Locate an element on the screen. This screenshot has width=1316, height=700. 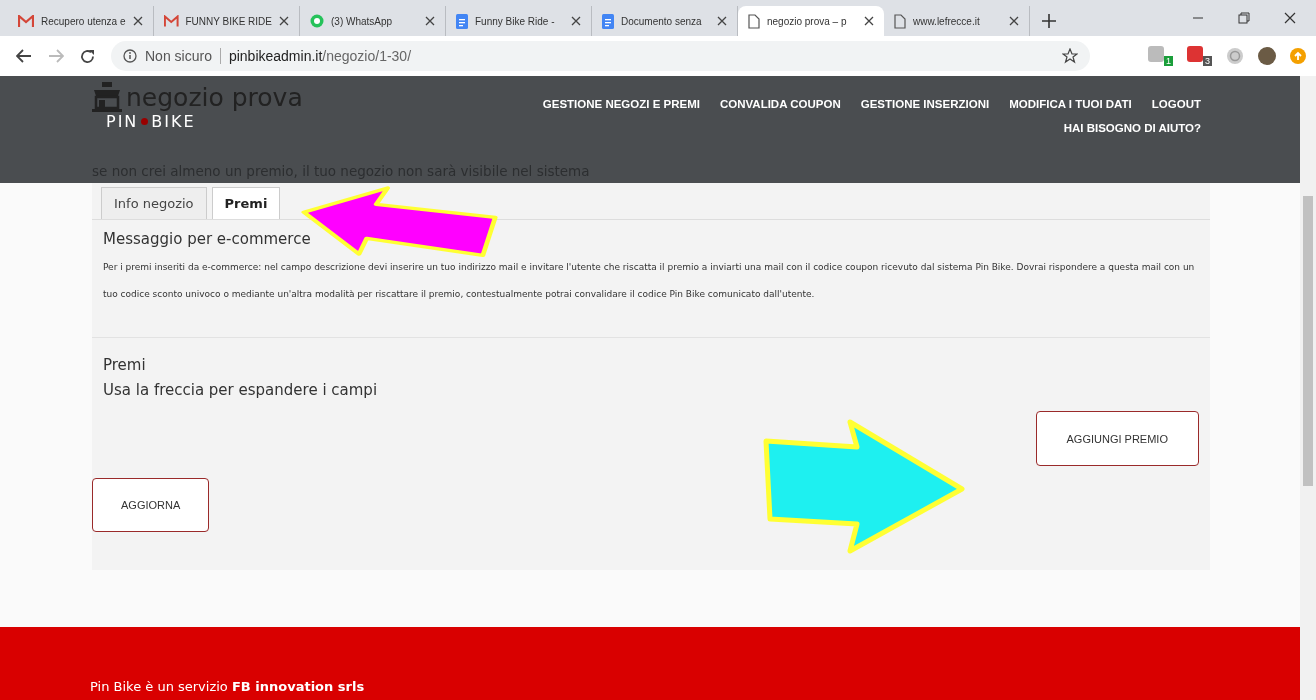
reload-icon is located at coordinates (87, 56).